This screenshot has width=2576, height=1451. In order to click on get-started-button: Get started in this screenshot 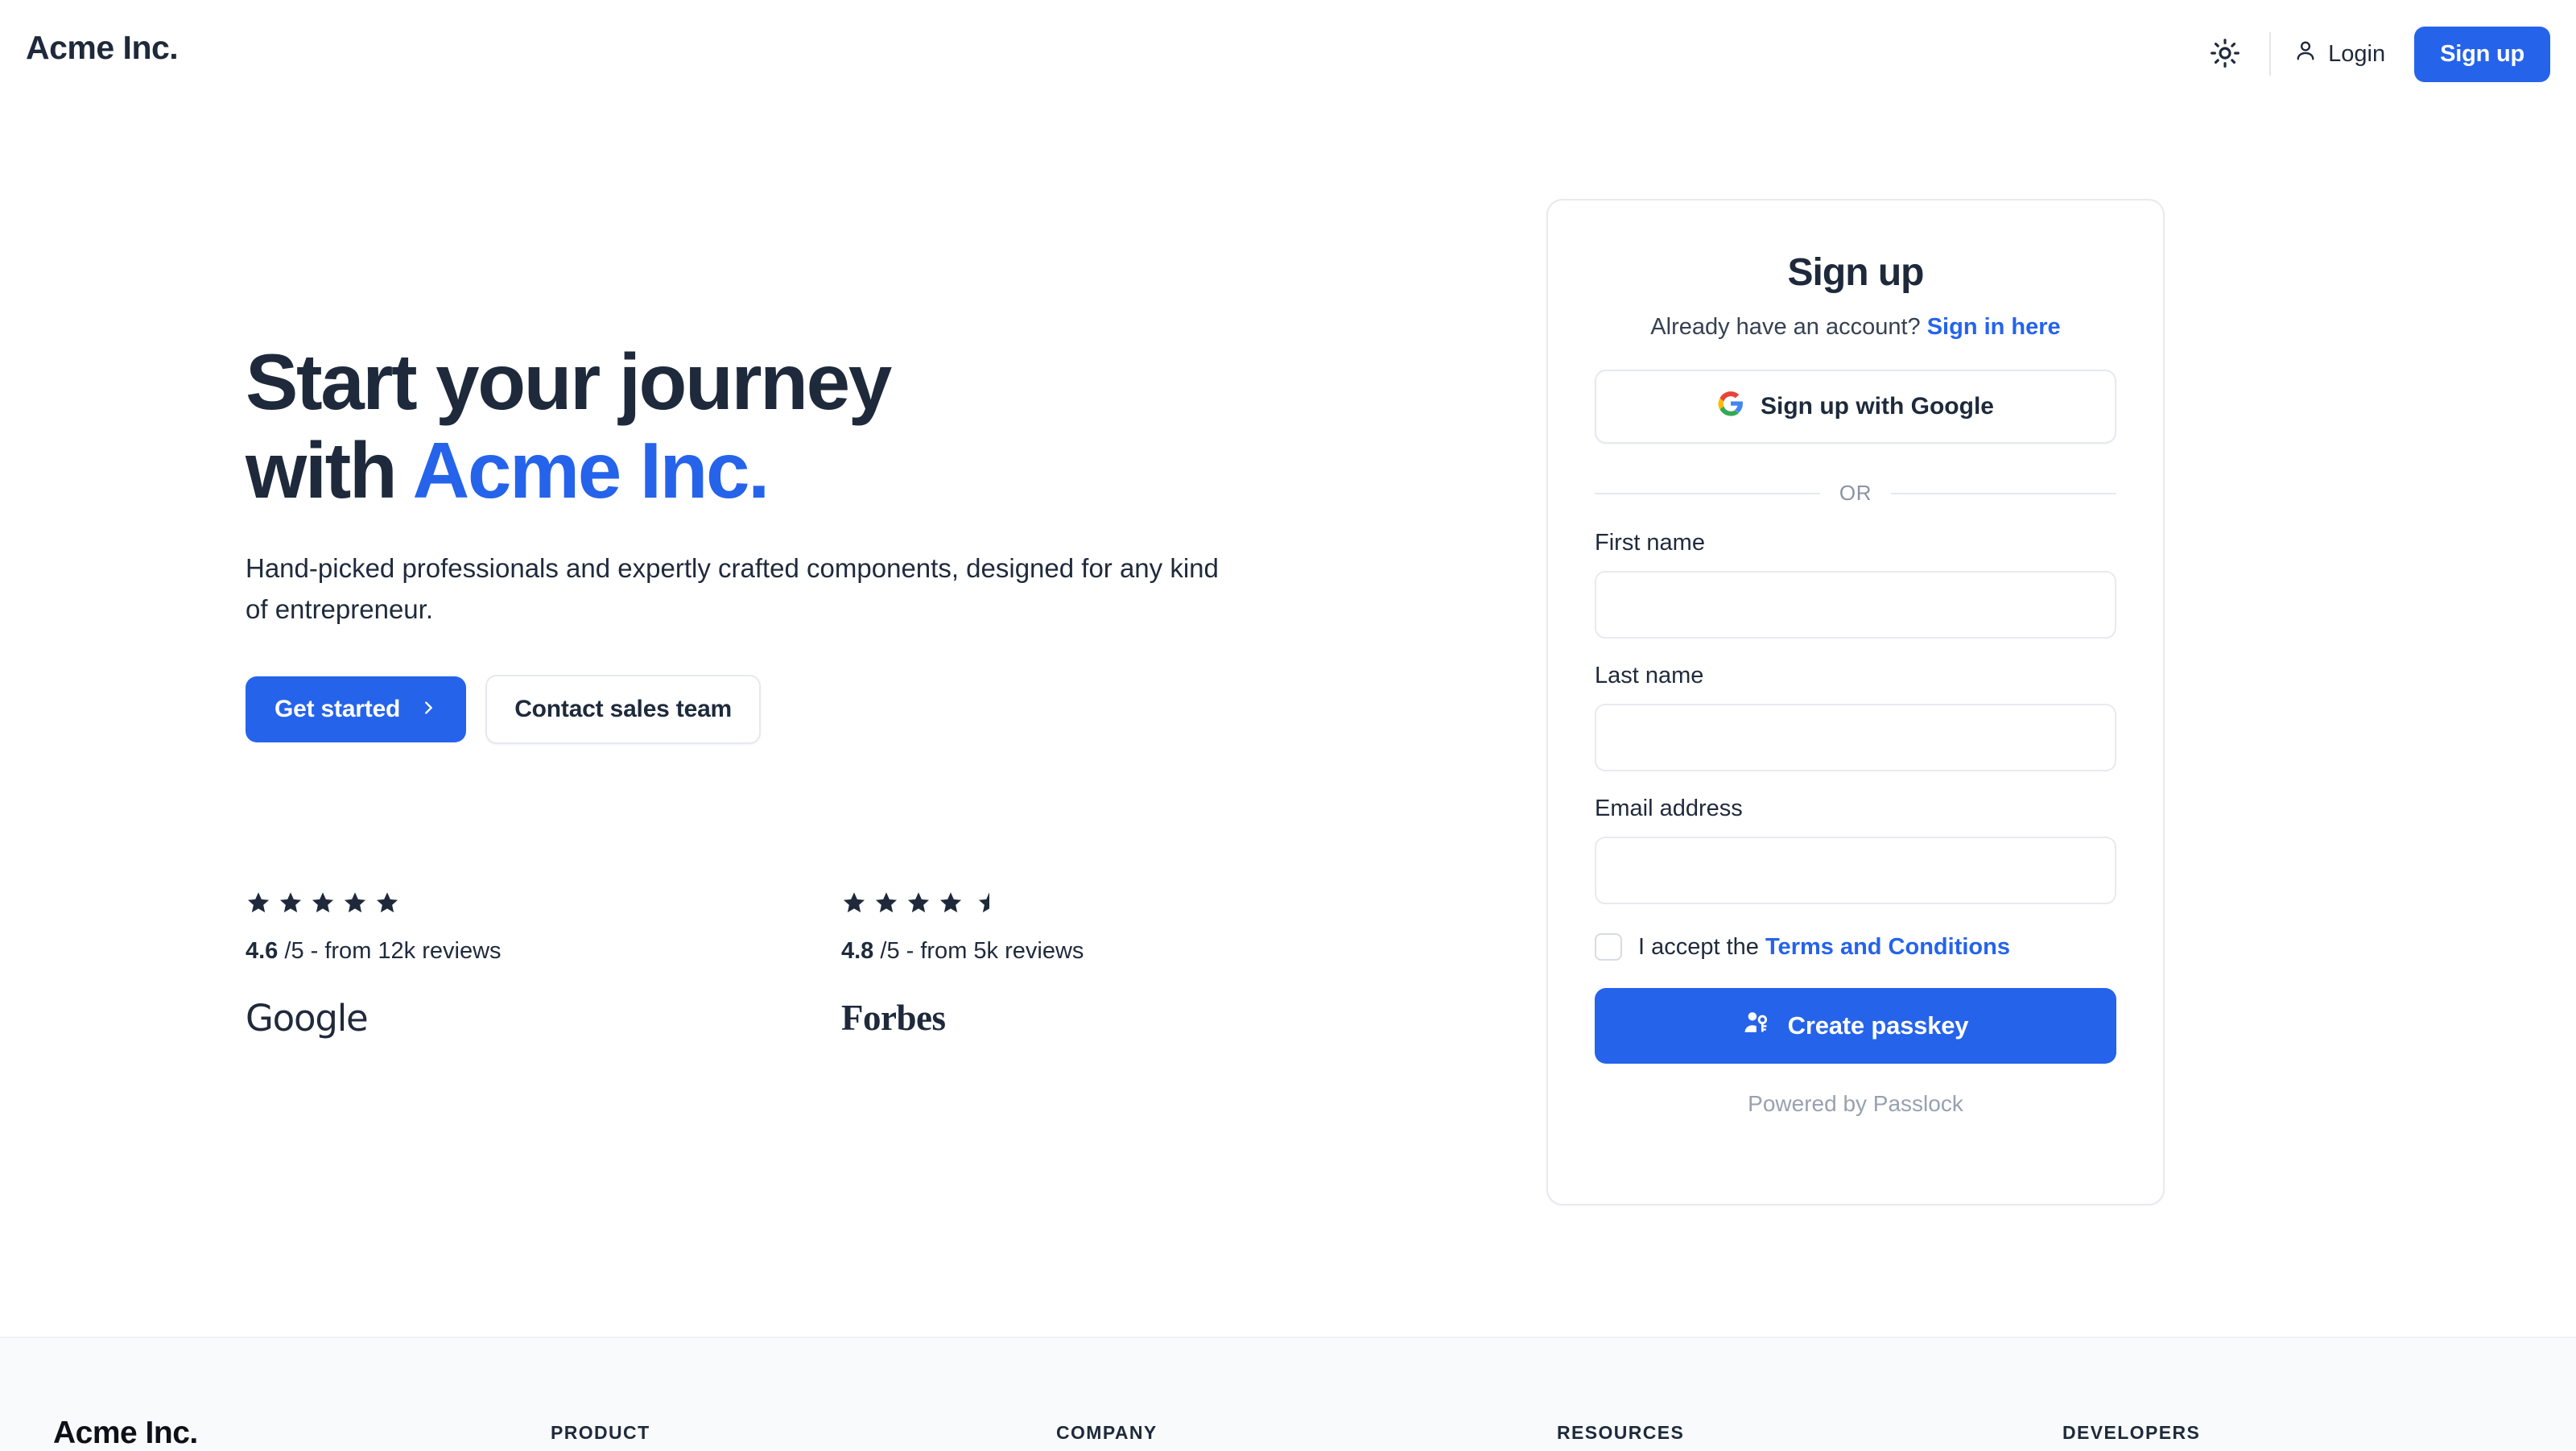, I will do `click(356, 709)`.